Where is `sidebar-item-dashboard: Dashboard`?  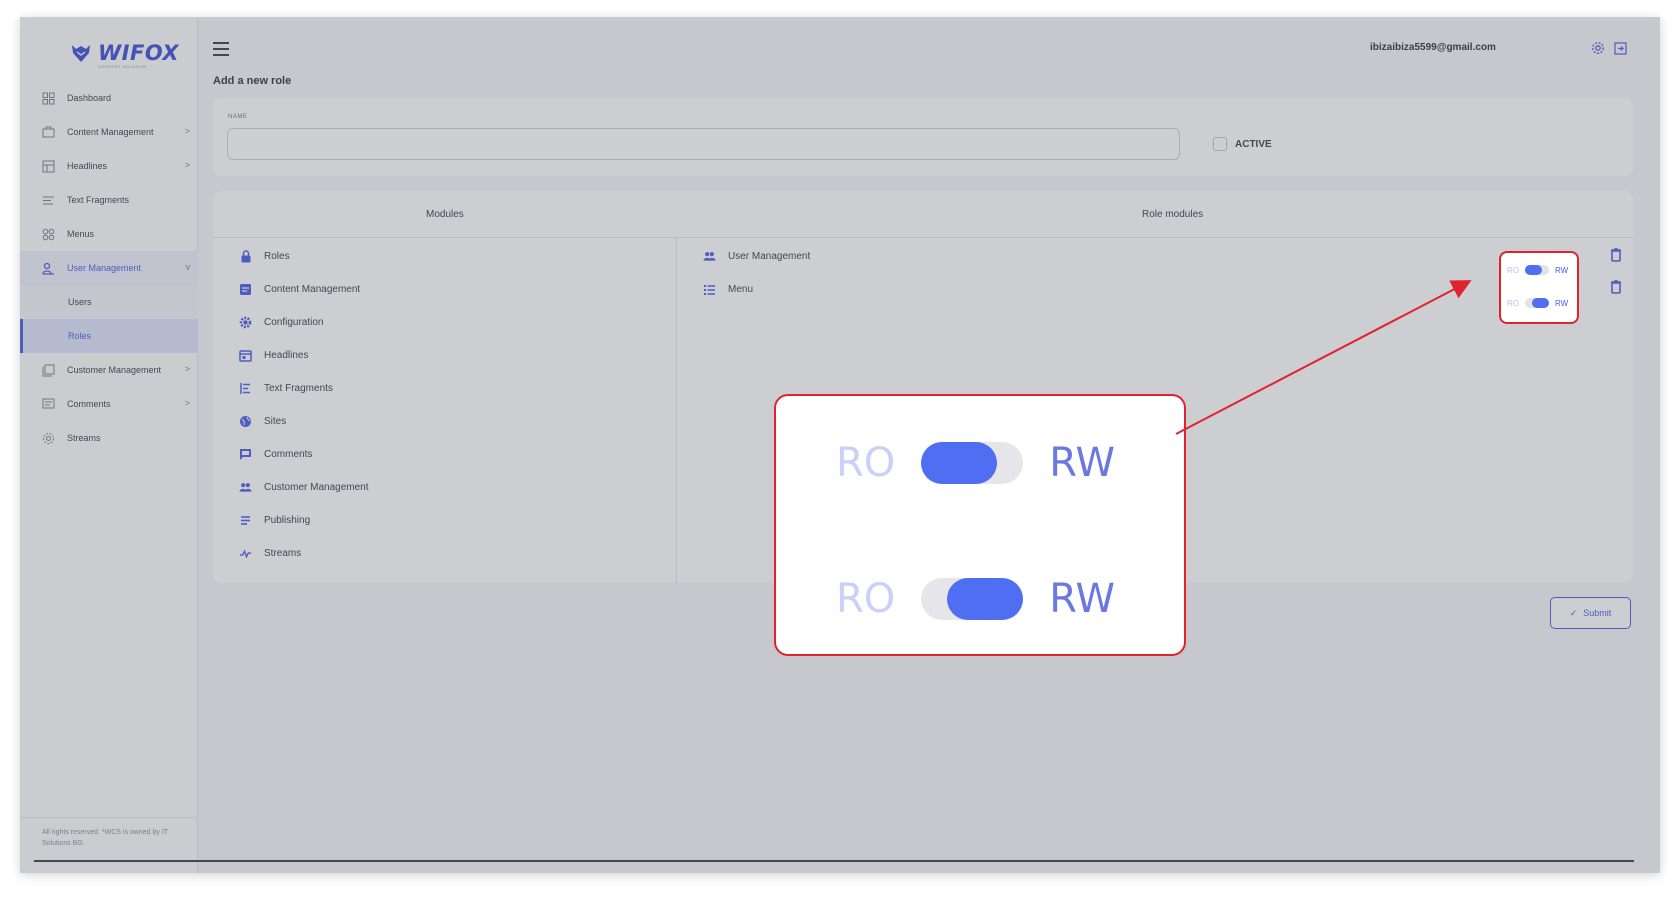 sidebar-item-dashboard: Dashboard is located at coordinates (109, 98).